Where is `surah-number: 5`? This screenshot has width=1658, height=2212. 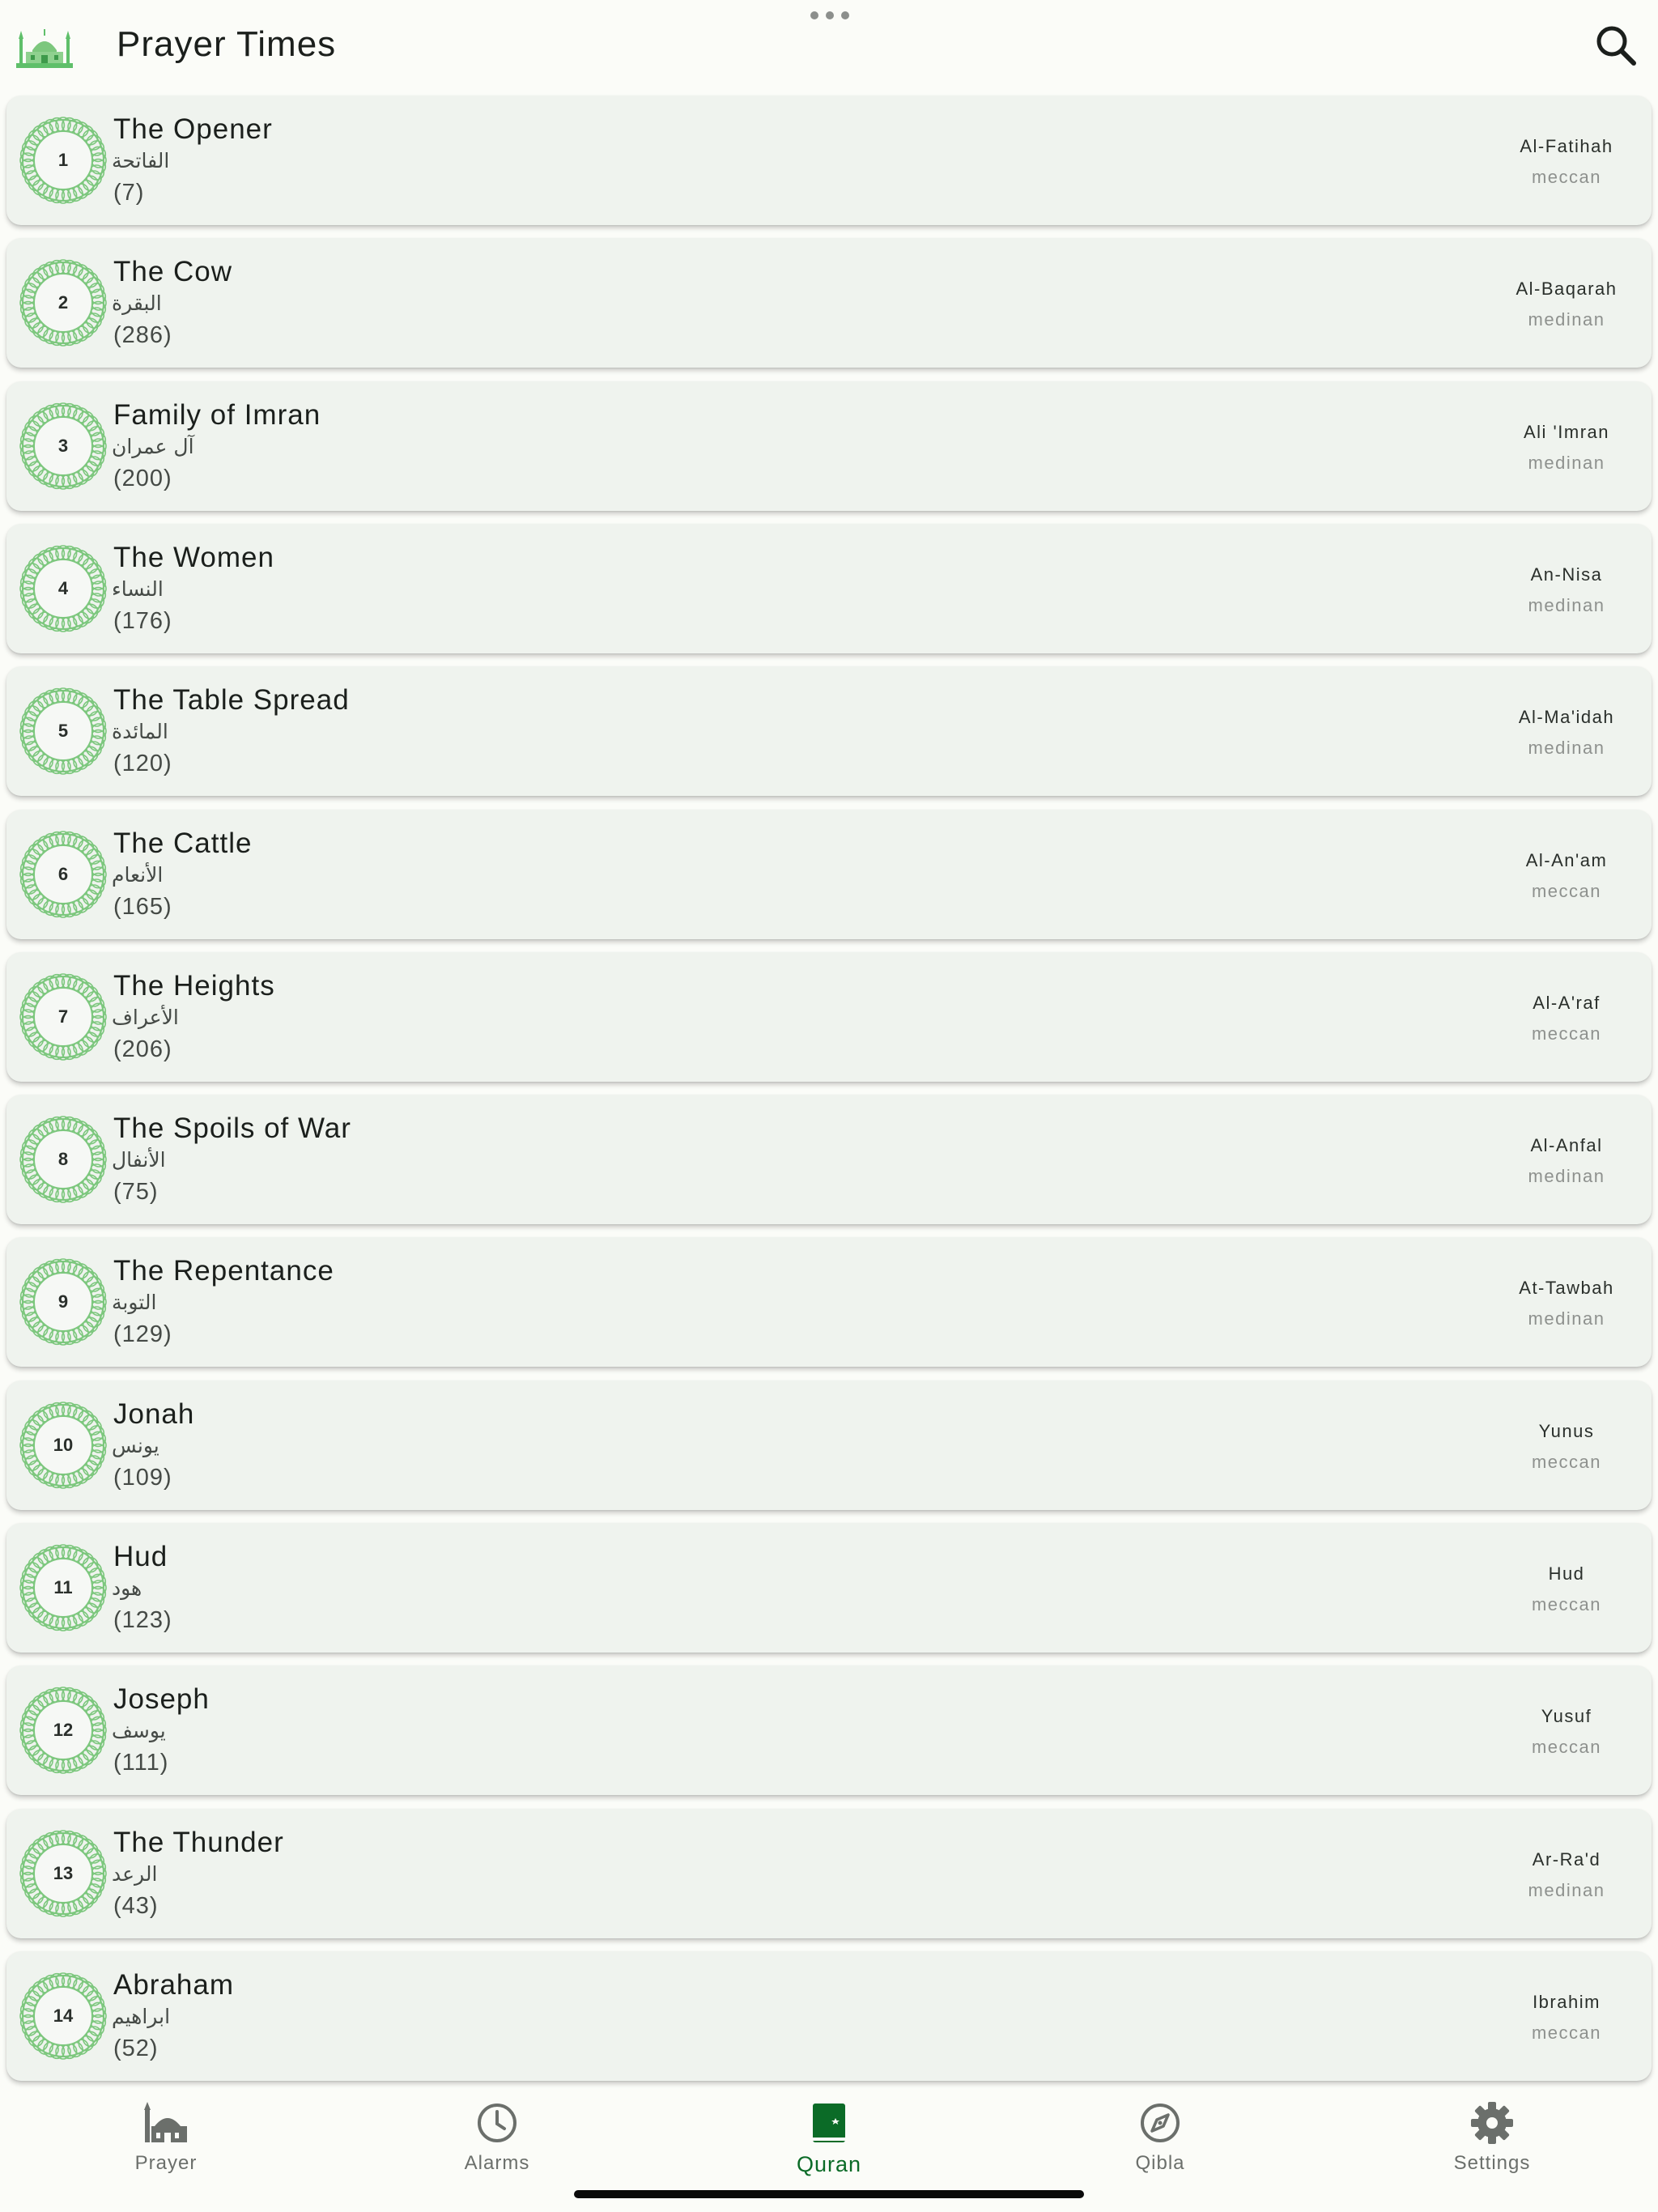
surah-number: 5 is located at coordinates (63, 732).